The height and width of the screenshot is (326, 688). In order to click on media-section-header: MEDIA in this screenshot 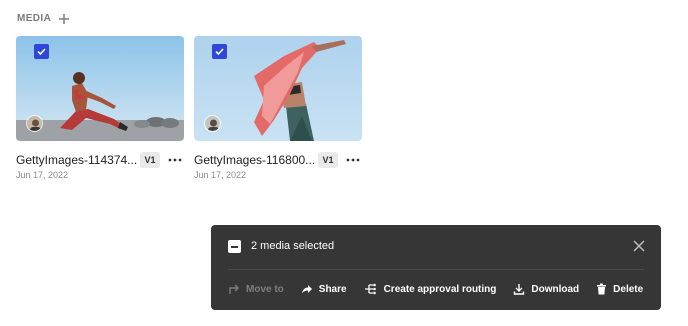, I will do `click(43, 18)`.